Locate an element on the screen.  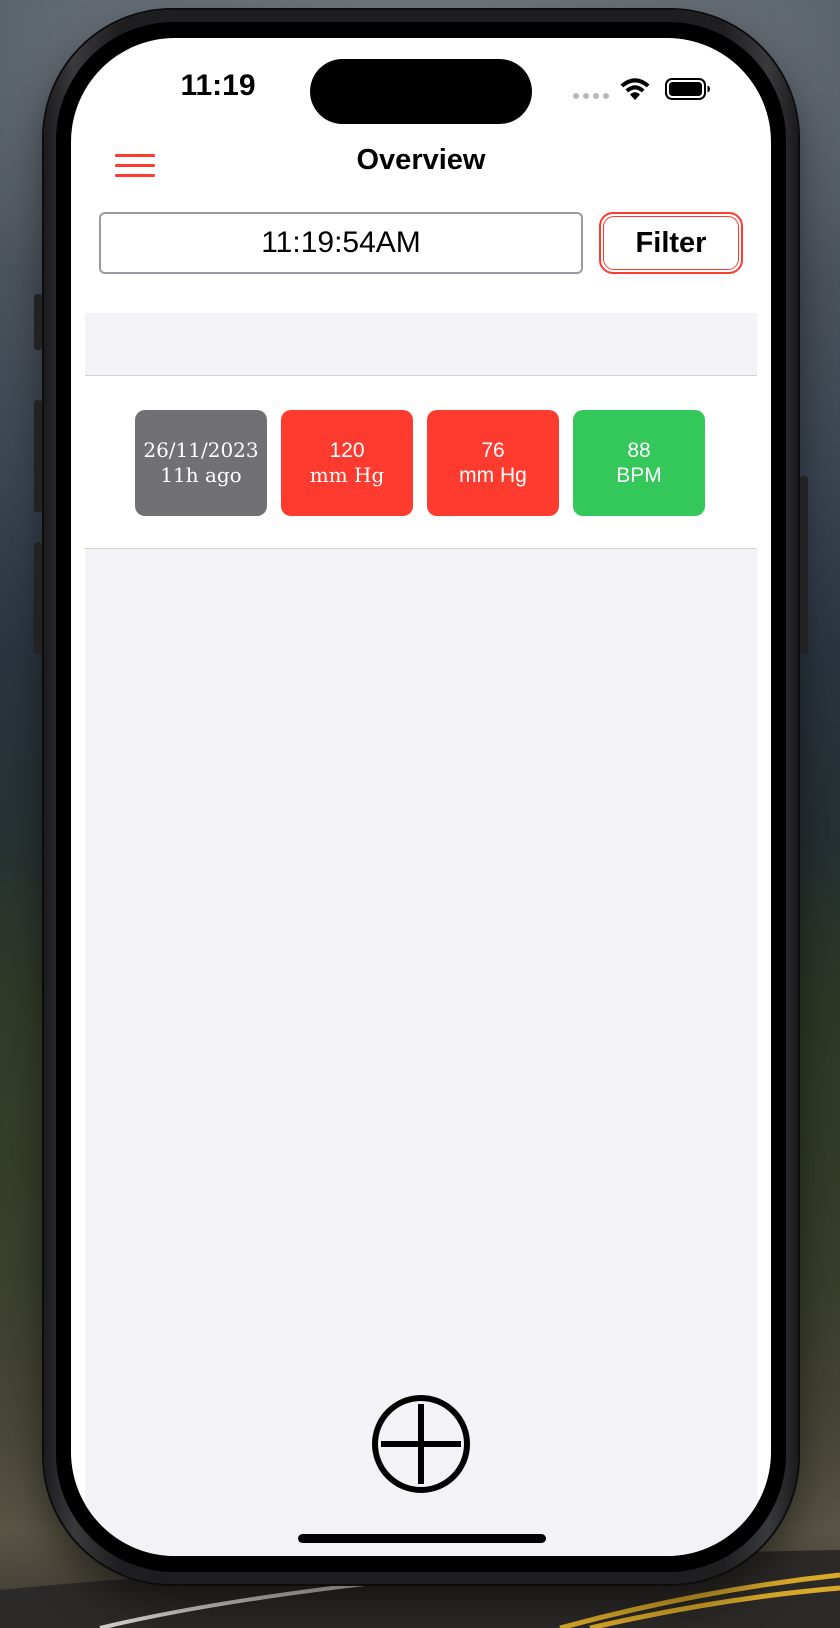
home-indicator is located at coordinates (422, 1538).